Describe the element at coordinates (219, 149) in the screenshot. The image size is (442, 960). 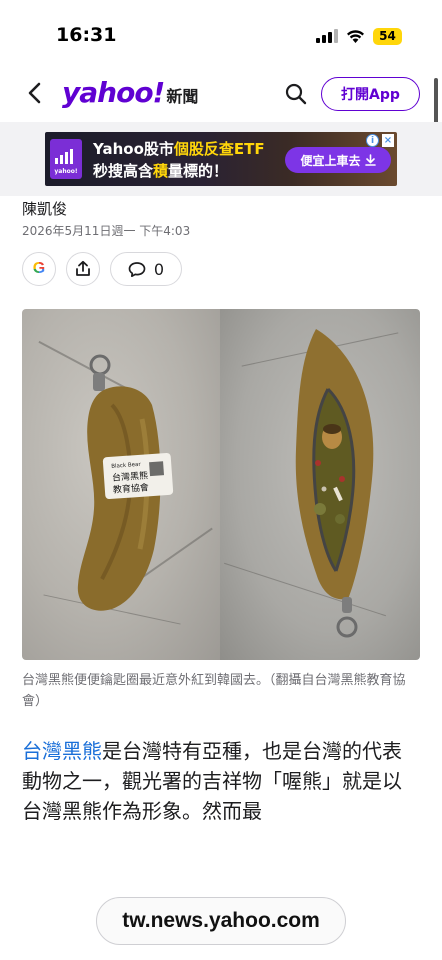
I see `ad-headline-1-highlight: 個股反查ETF` at that location.